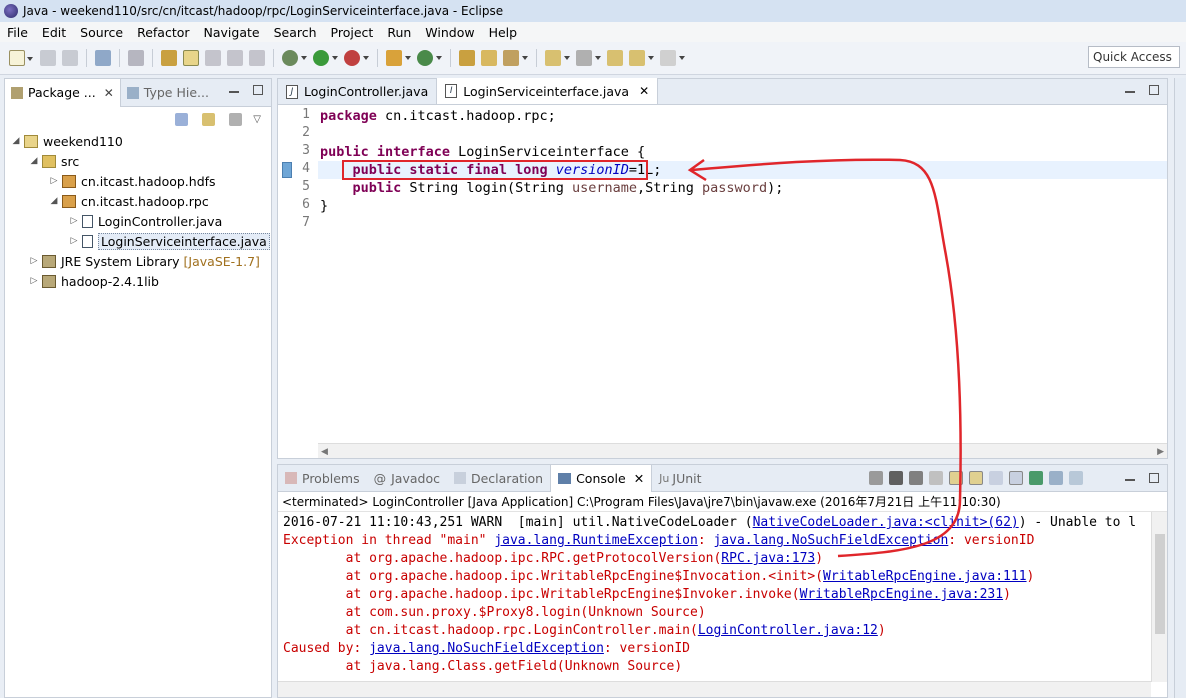 The height and width of the screenshot is (698, 1186). Describe the element at coordinates (209, 119) in the screenshot. I see `link-with-editor-icon` at that location.